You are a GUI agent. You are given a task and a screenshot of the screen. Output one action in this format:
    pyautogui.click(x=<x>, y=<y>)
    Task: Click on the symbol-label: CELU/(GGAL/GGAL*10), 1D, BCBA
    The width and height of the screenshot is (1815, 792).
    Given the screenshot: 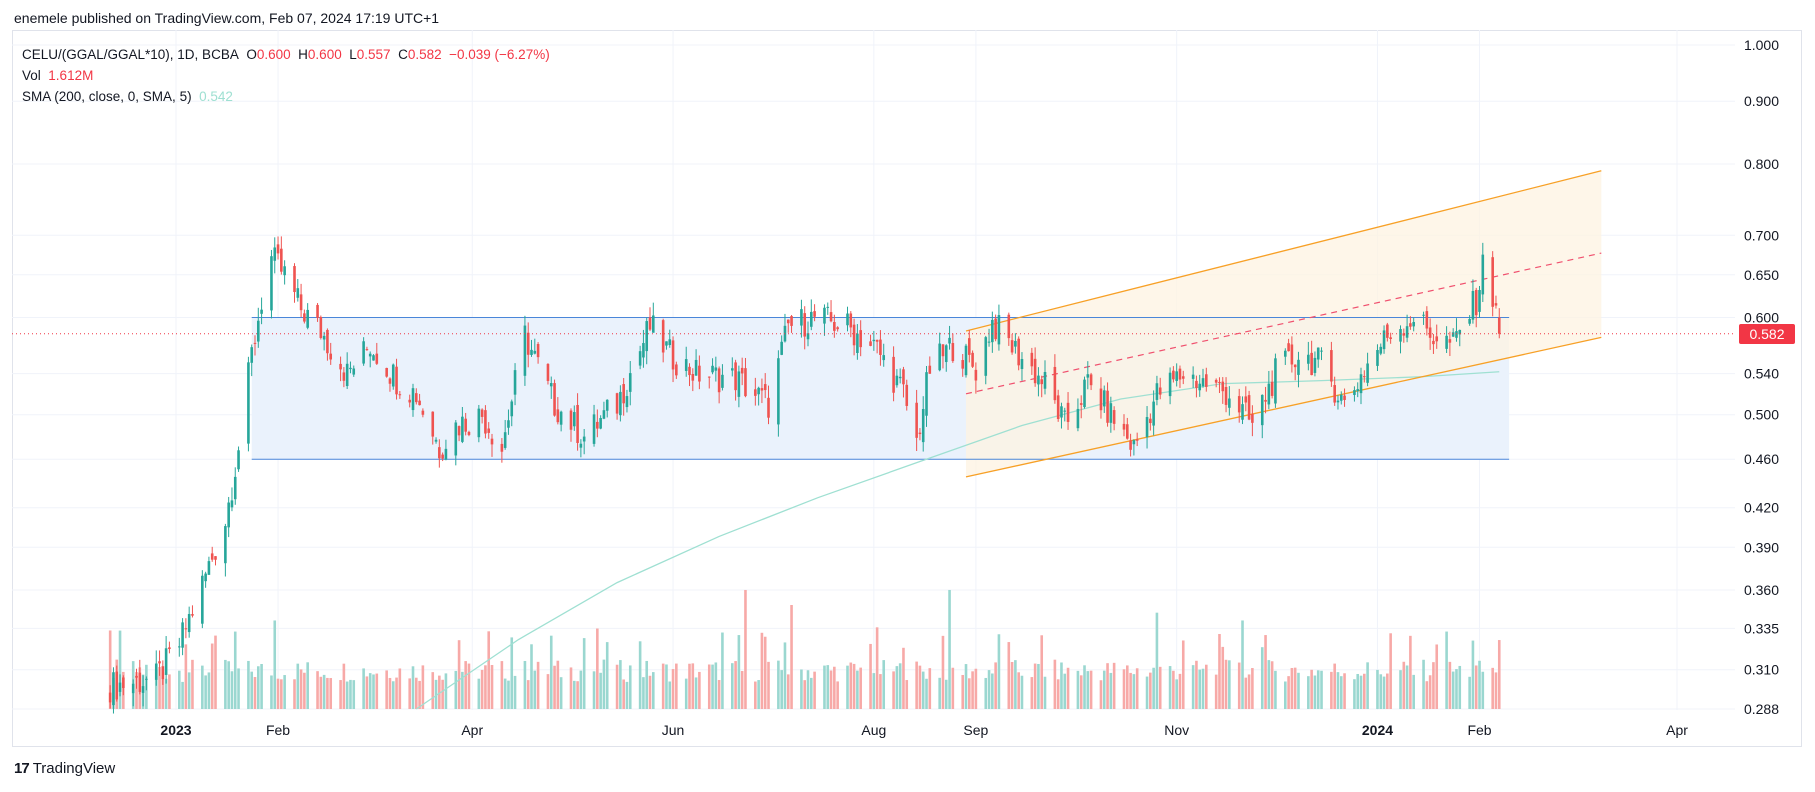 What is the action you would take?
    pyautogui.click(x=130, y=54)
    